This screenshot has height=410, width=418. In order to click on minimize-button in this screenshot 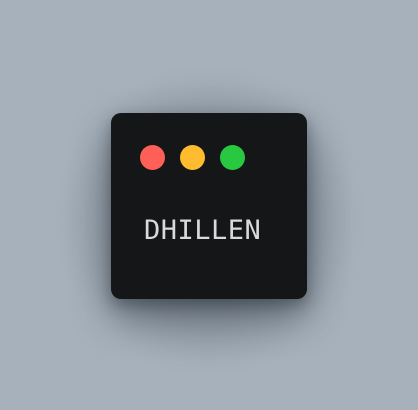, I will do `click(192, 157)`.